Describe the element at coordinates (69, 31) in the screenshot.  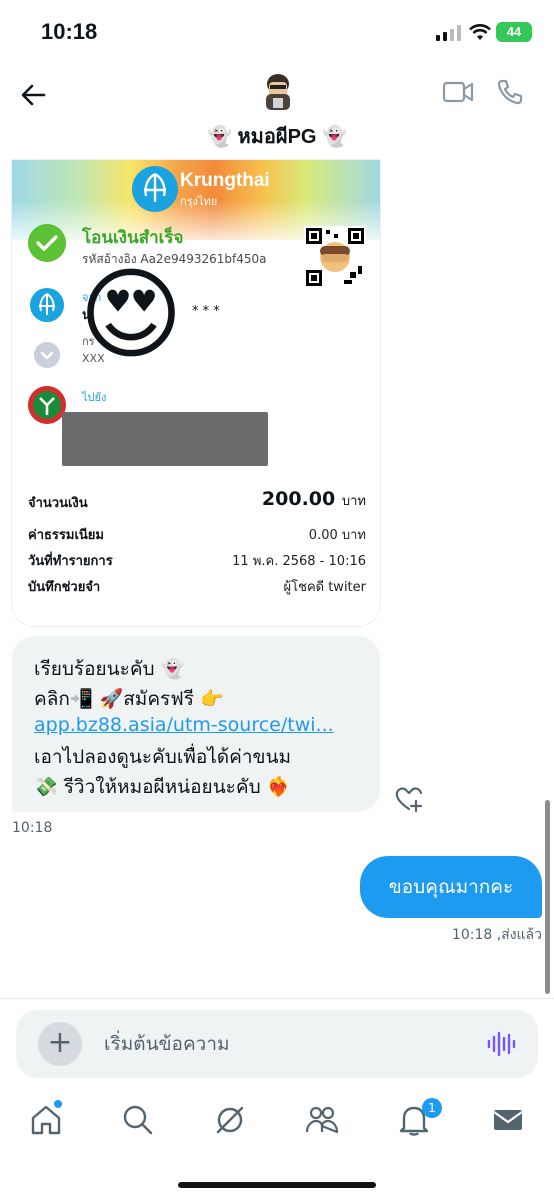
I see `status-time: 10:18` at that location.